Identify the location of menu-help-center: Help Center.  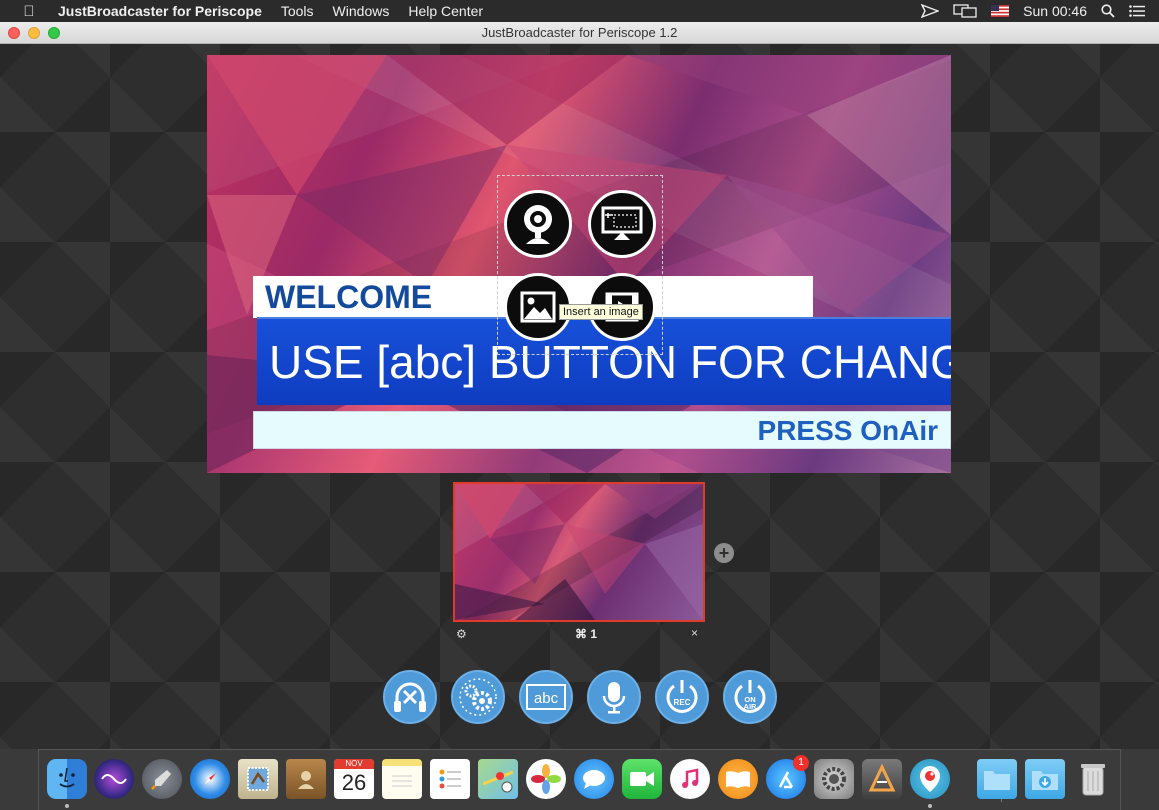
(445, 11).